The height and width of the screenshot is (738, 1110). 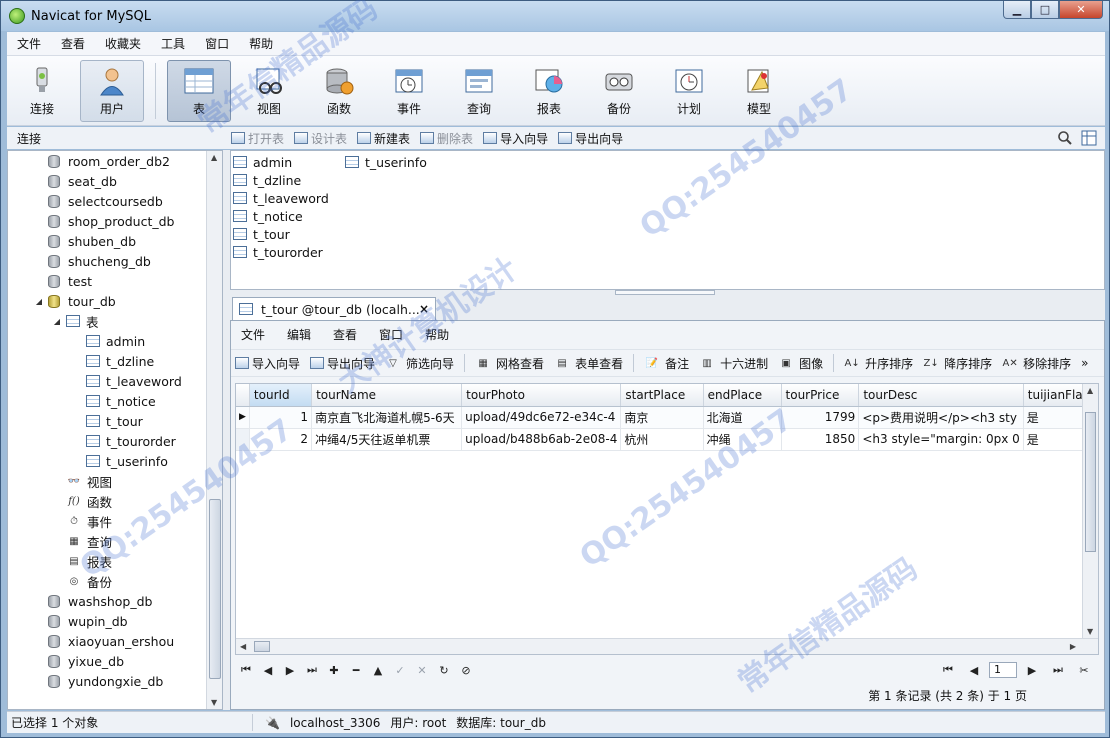 What do you see at coordinates (424, 309) in the screenshot?
I see `tab-close-icon: ×` at bounding box center [424, 309].